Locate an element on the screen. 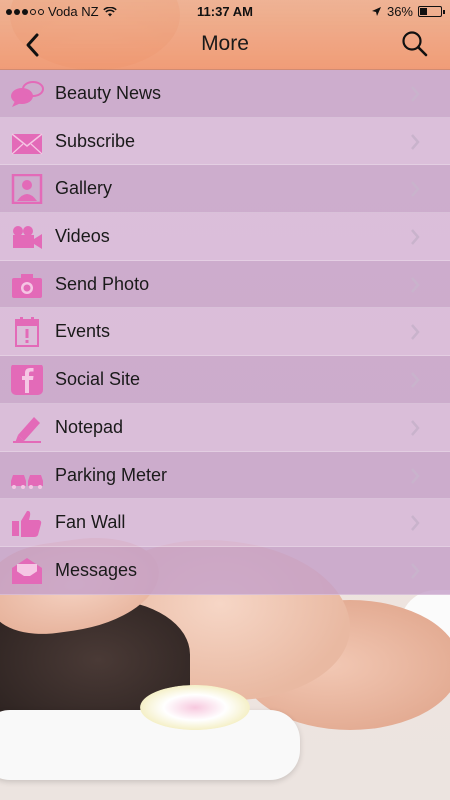 This screenshot has height=800, width=450. menu-item-social-site: Social Site is located at coordinates (225, 380).